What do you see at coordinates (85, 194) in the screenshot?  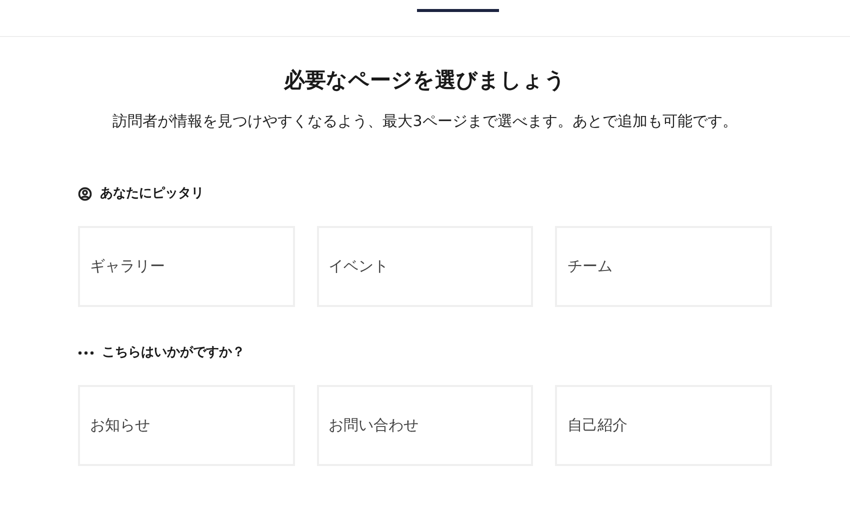 I see `person-circle-icon` at bounding box center [85, 194].